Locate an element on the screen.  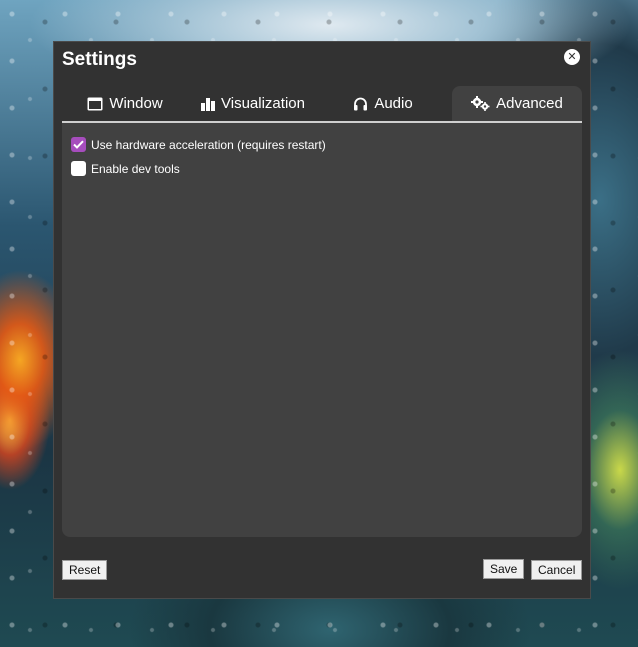
tab-bar: Window Visualization Audio Advanced is located at coordinates (322, 104).